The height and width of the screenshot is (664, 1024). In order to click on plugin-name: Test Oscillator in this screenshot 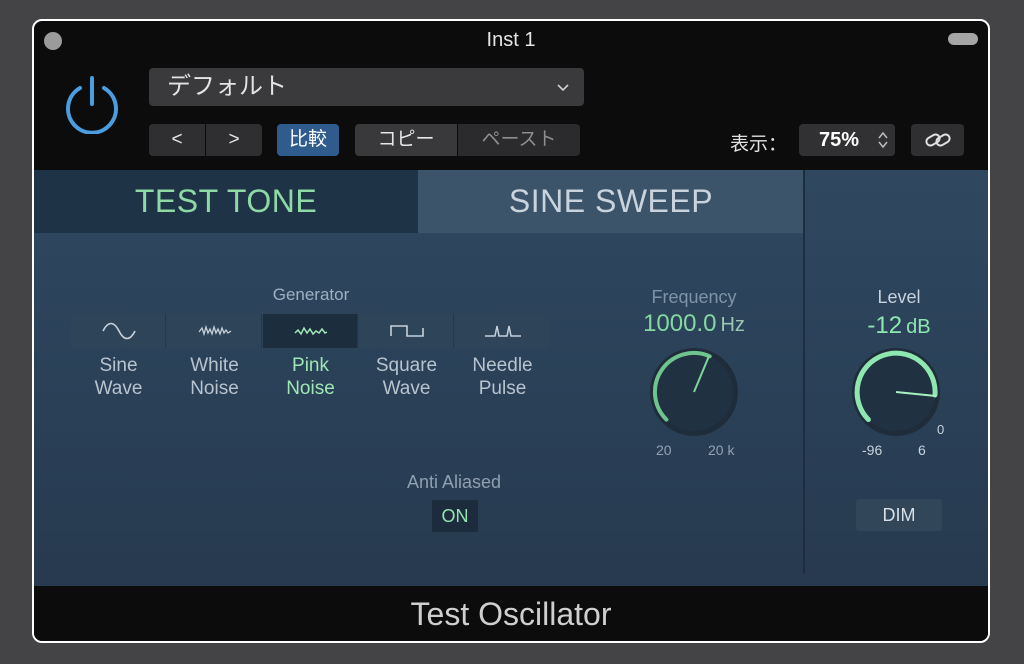, I will do `click(511, 614)`.